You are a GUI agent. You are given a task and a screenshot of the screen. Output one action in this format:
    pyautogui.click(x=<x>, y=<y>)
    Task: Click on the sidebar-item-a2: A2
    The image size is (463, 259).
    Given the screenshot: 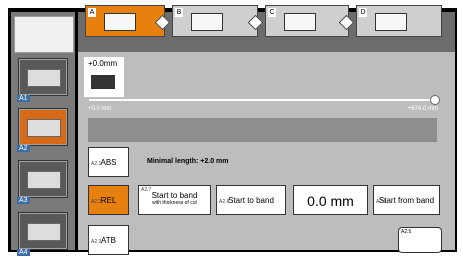 What is the action you would take?
    pyautogui.click(x=42, y=130)
    